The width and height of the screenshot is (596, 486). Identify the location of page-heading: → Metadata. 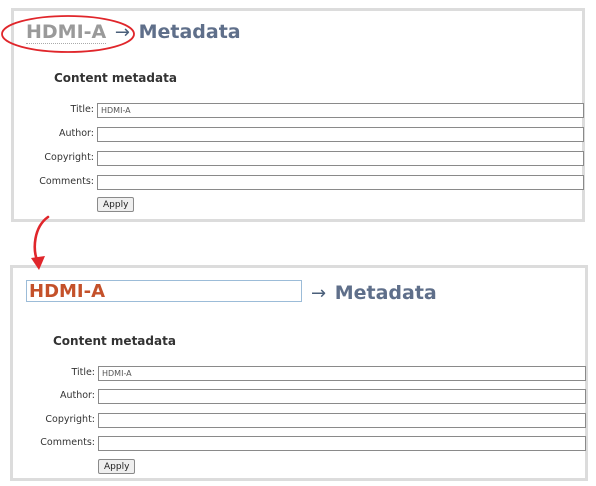
(373, 293).